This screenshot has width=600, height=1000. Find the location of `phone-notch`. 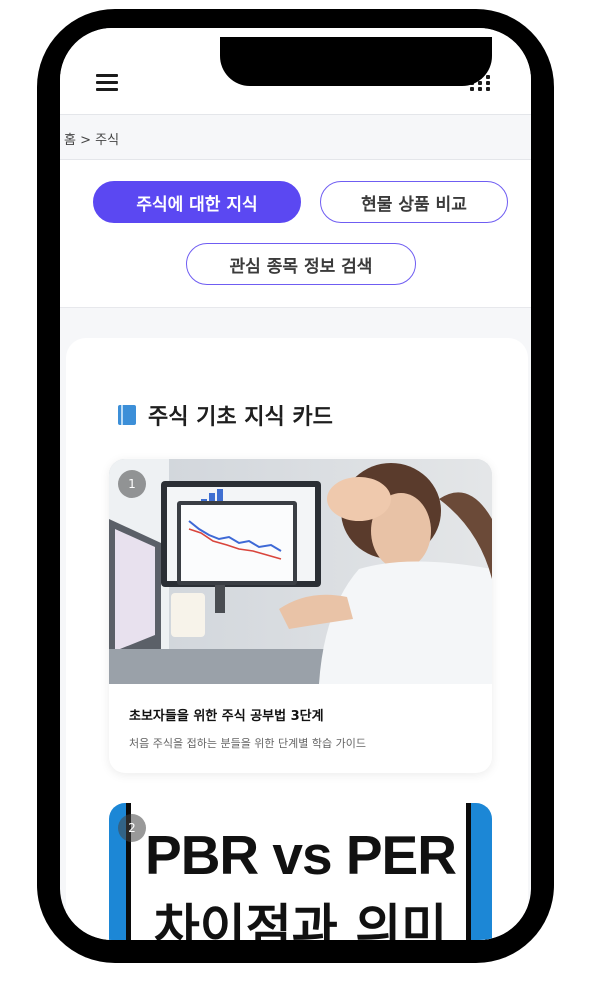

phone-notch is located at coordinates (356, 61).